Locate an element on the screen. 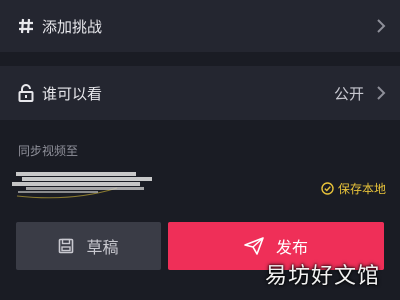  sync-to-title: 同步视频至 is located at coordinates (48, 151).